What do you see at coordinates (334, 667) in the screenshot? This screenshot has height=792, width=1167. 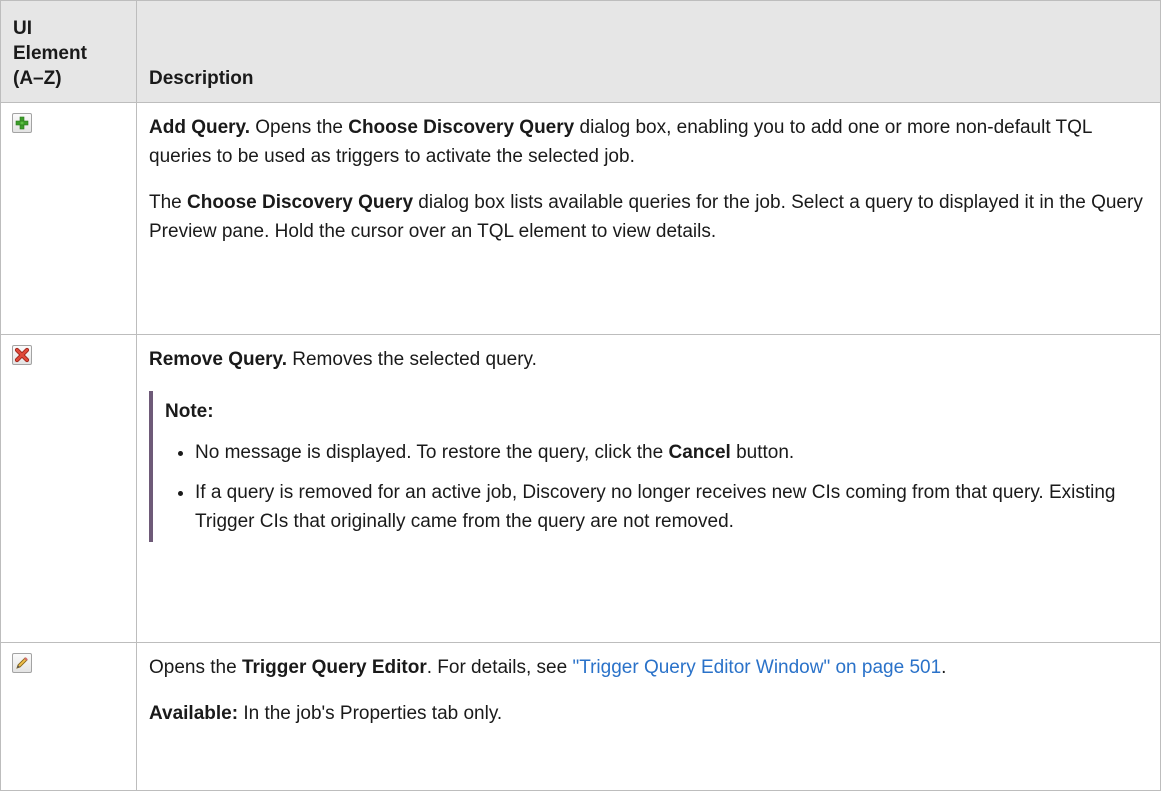 I see `trigger-query-editor-term: Trigger Query Editor` at bounding box center [334, 667].